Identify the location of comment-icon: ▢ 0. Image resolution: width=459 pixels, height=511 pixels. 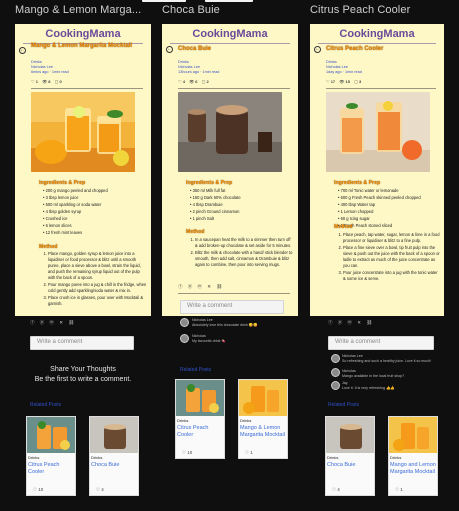
(58, 81).